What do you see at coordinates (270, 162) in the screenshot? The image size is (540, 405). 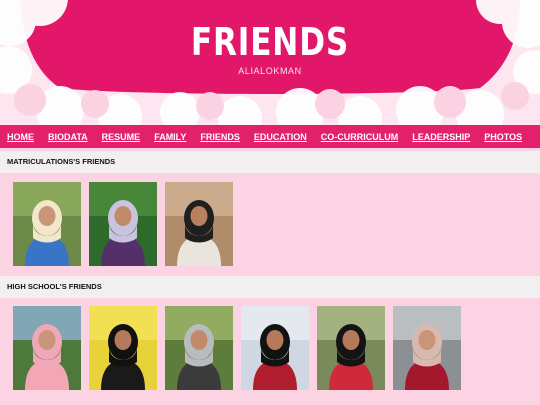 I see `section-title-matriculation: MATRICULATIONS'S FRIENDS` at bounding box center [270, 162].